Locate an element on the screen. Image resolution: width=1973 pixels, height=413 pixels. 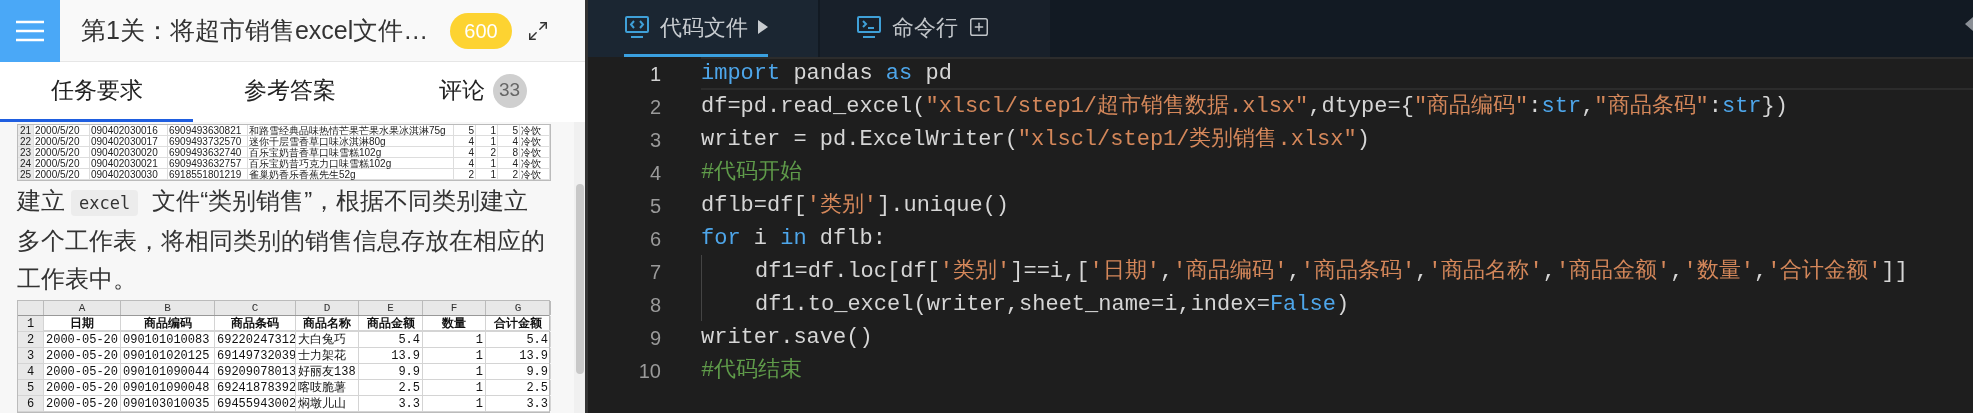
sheet-cell: 好丽友138 is located at coordinates (327, 371).